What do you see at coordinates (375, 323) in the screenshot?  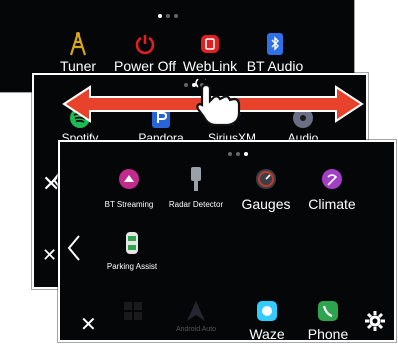 I see `gear-icon` at bounding box center [375, 323].